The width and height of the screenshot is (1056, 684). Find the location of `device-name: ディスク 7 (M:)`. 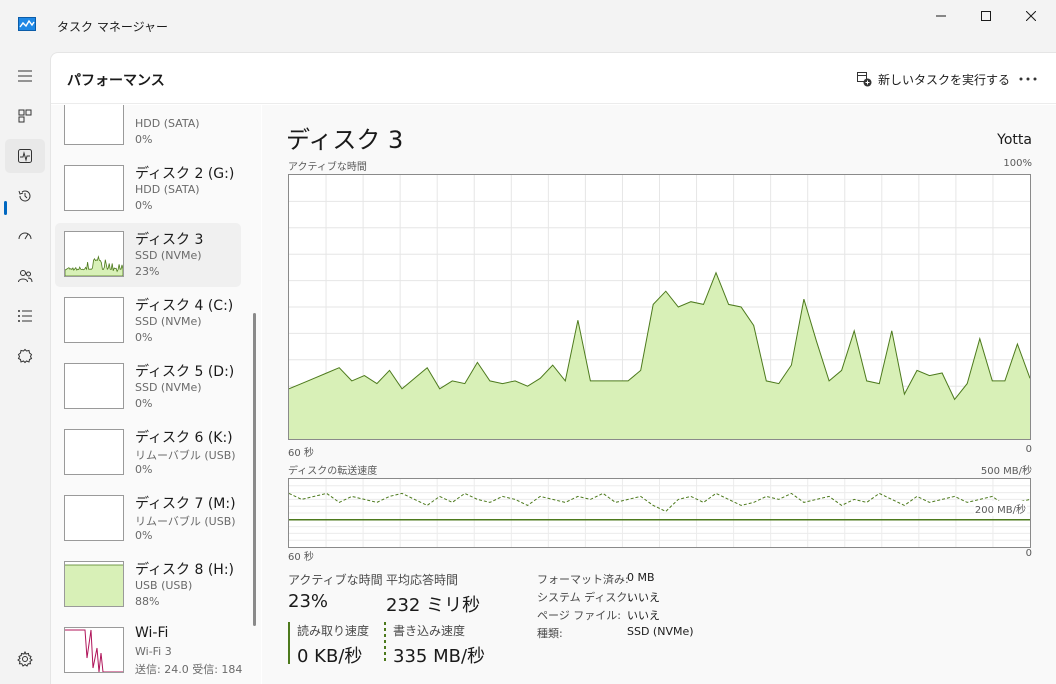

device-name: ディスク 7 (M:) is located at coordinates (185, 504).